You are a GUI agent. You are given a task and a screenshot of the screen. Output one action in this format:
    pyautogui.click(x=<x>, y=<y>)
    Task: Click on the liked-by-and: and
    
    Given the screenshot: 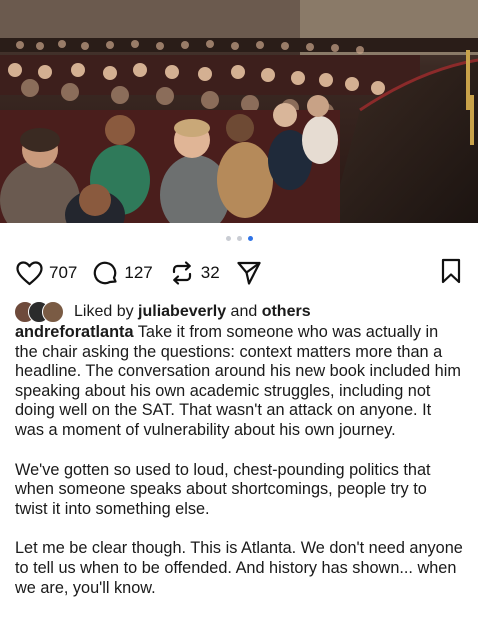 What is the action you would take?
    pyautogui.click(x=244, y=311)
    